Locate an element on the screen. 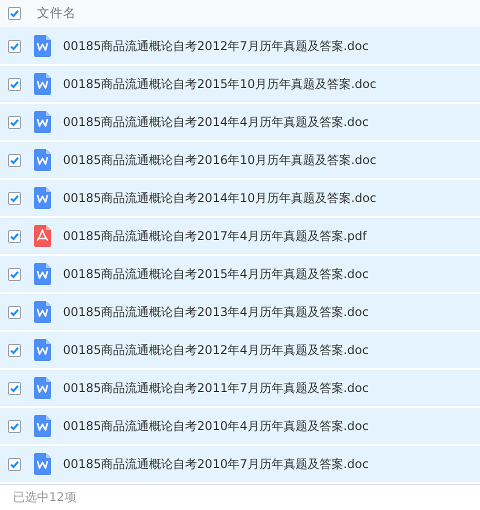  pdf-document-icon is located at coordinates (42, 236).